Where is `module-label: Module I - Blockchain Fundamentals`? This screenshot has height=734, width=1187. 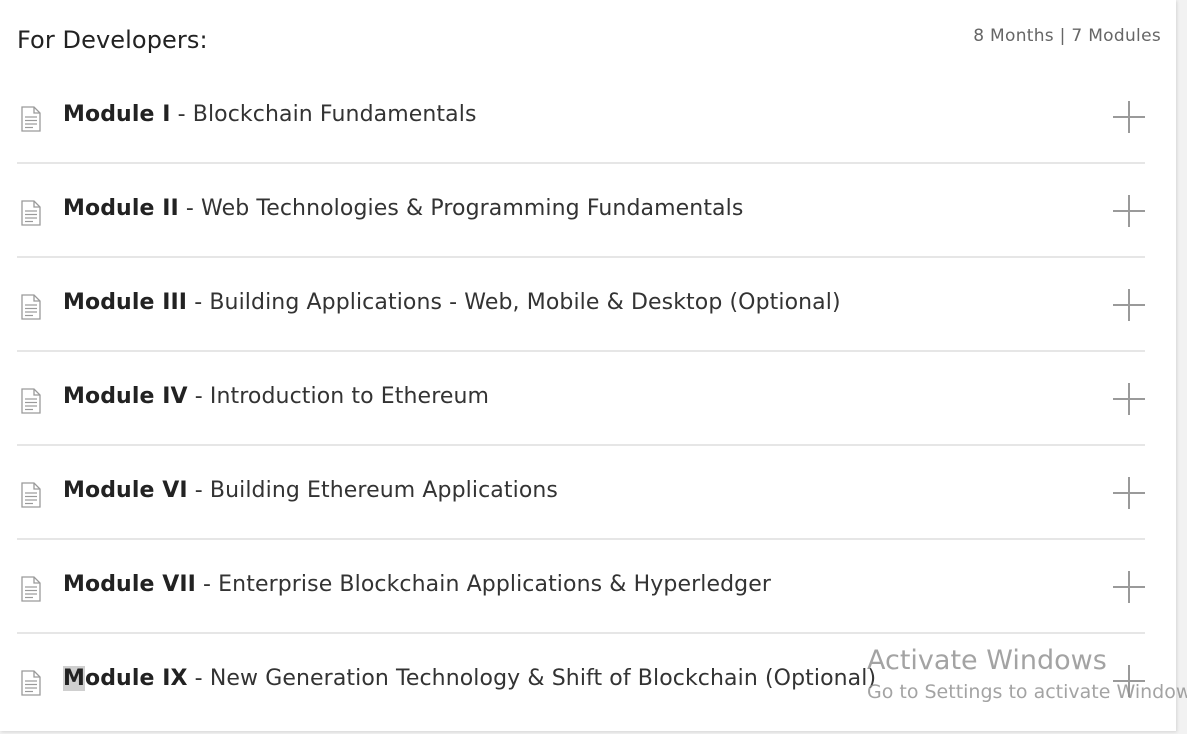 module-label: Module I - Blockchain Fundamentals is located at coordinates (270, 114).